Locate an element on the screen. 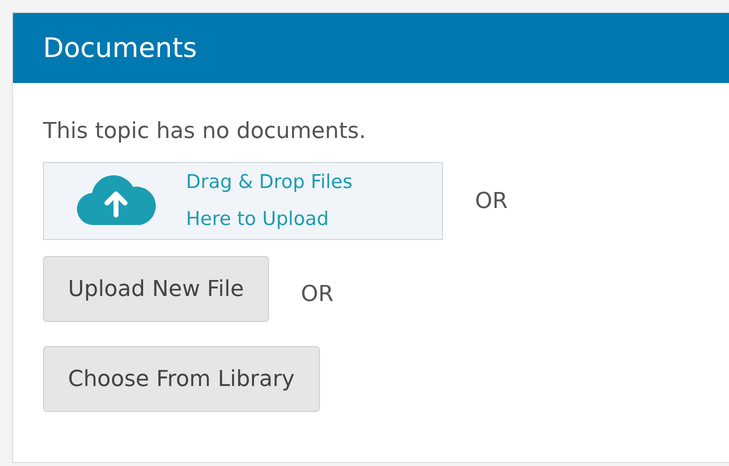 This screenshot has height=466, width=729. panel-title: Documents is located at coordinates (120, 48).